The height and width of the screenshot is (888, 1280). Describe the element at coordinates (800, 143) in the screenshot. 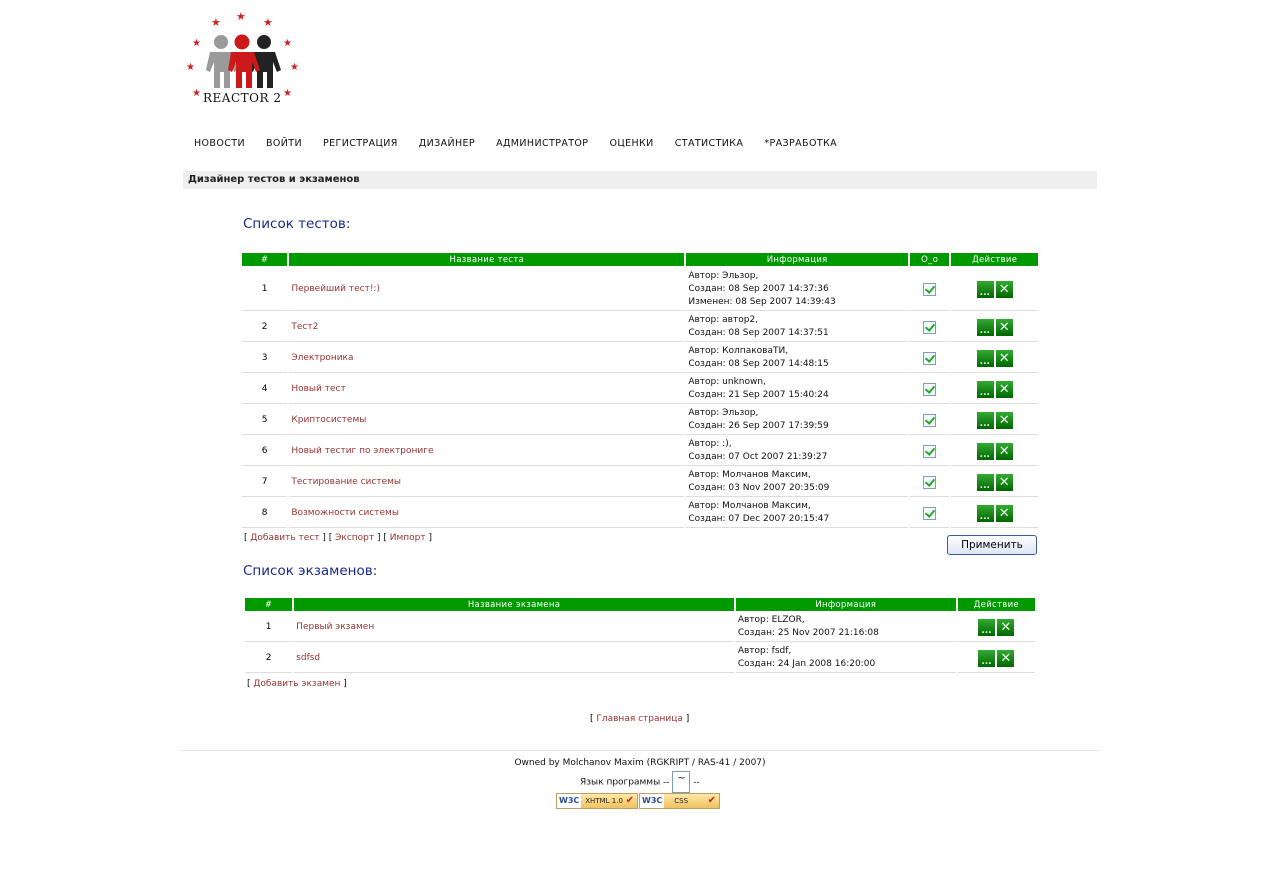

I see `nav-development: *РАЗРАБОТКА` at that location.